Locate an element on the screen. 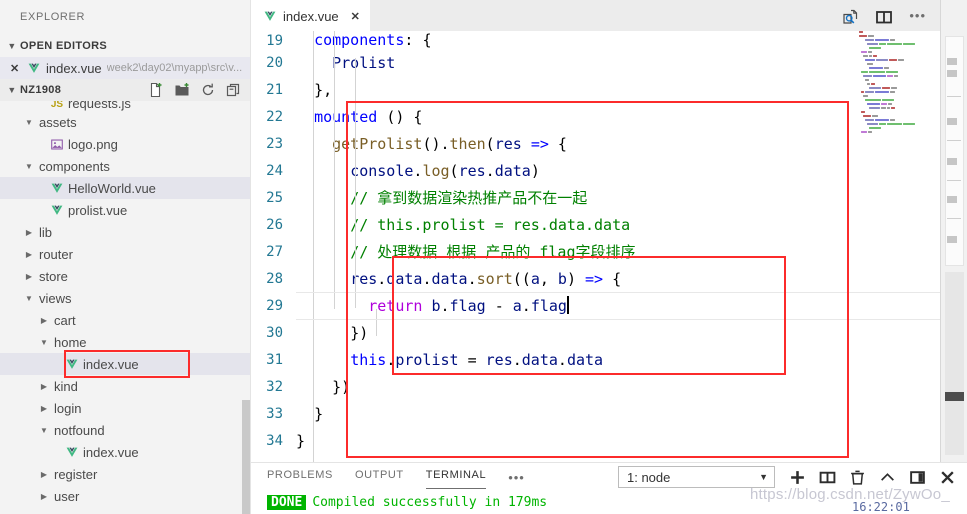 The image size is (967, 514). tree-item-label: user is located at coordinates (67, 496).